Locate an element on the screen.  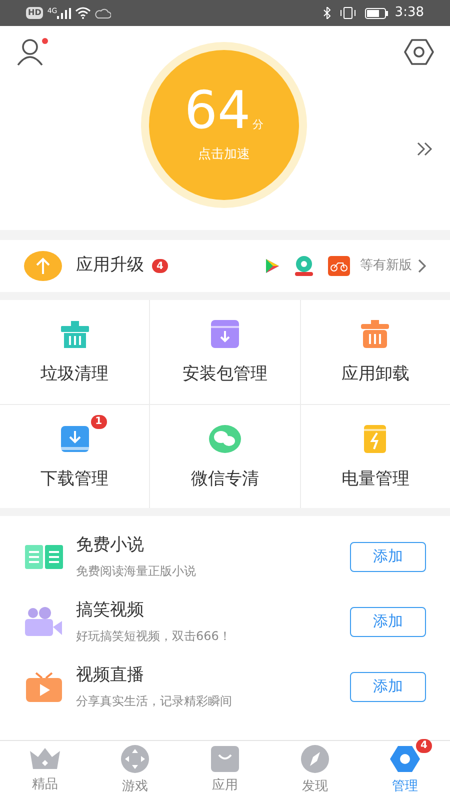
chevron-right-icon is located at coordinates (422, 266).